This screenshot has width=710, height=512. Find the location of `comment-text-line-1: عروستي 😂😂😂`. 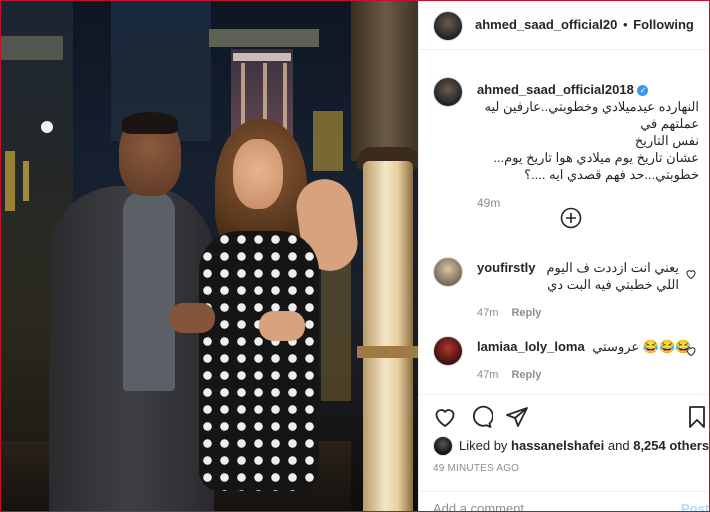

comment-text-line-1: عروستي 😂😂😂 is located at coordinates (642, 346).